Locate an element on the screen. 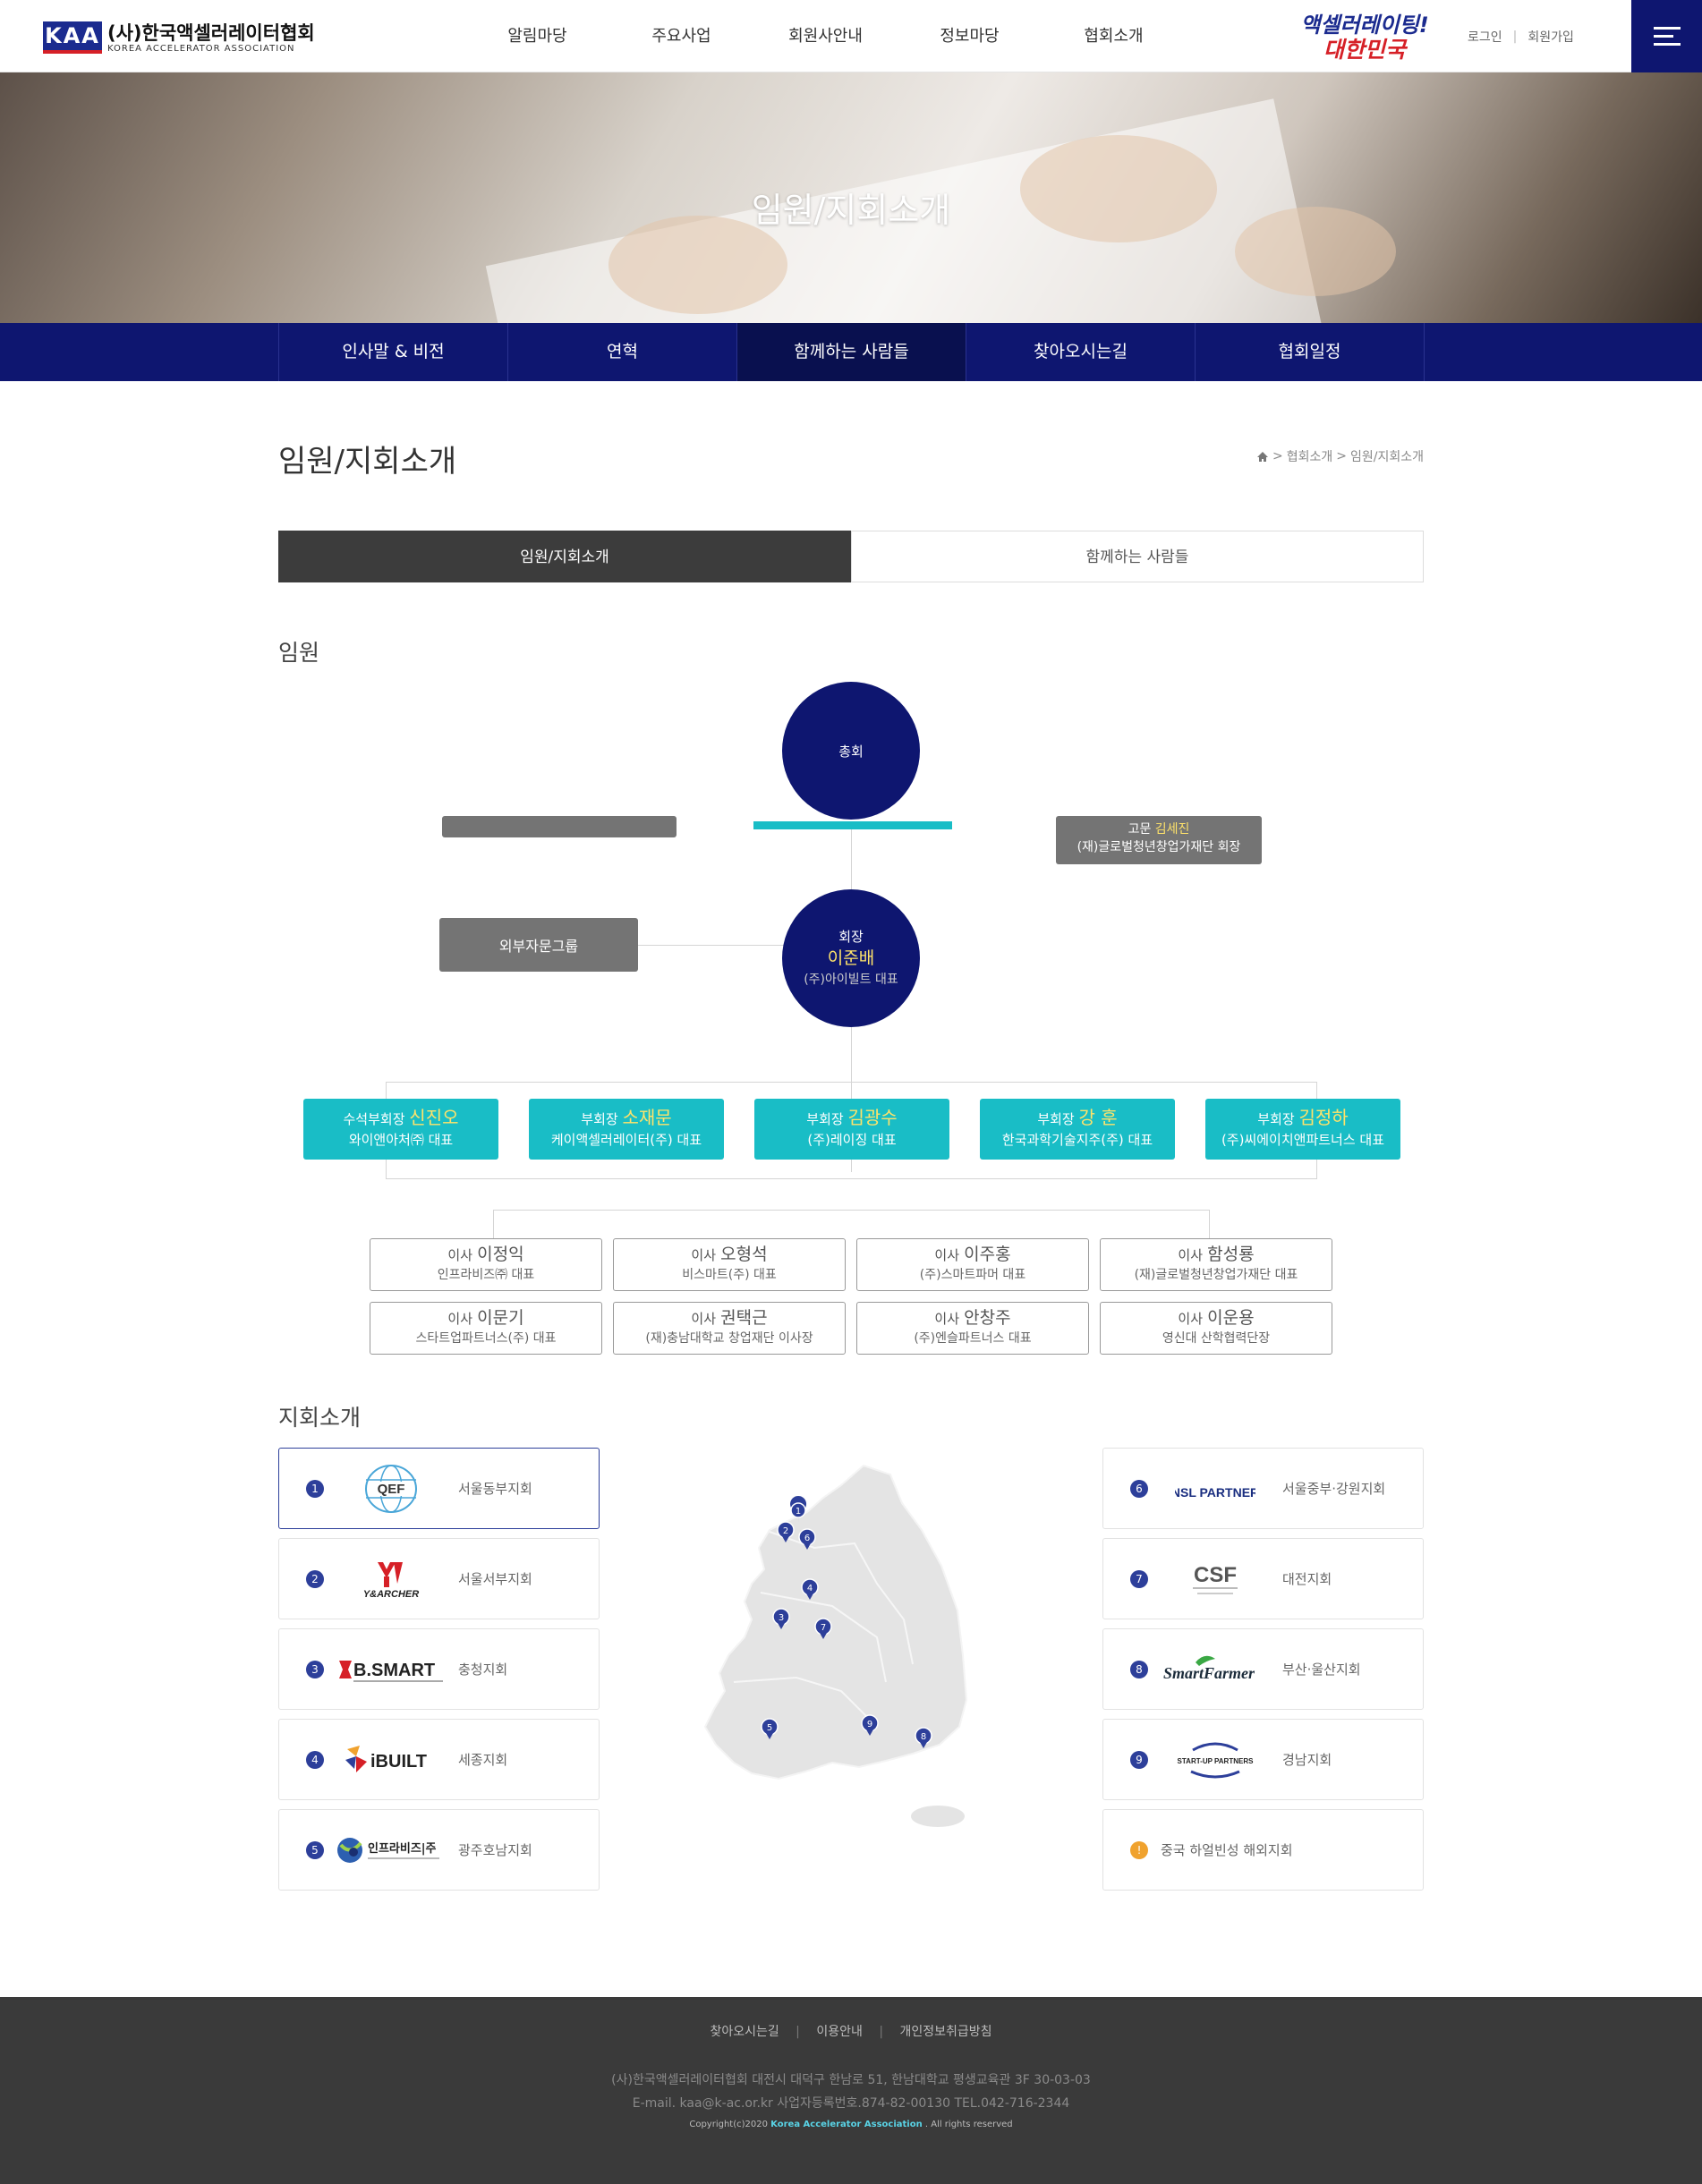  hero-banner: 임원/지회소개 is located at coordinates (851, 197).